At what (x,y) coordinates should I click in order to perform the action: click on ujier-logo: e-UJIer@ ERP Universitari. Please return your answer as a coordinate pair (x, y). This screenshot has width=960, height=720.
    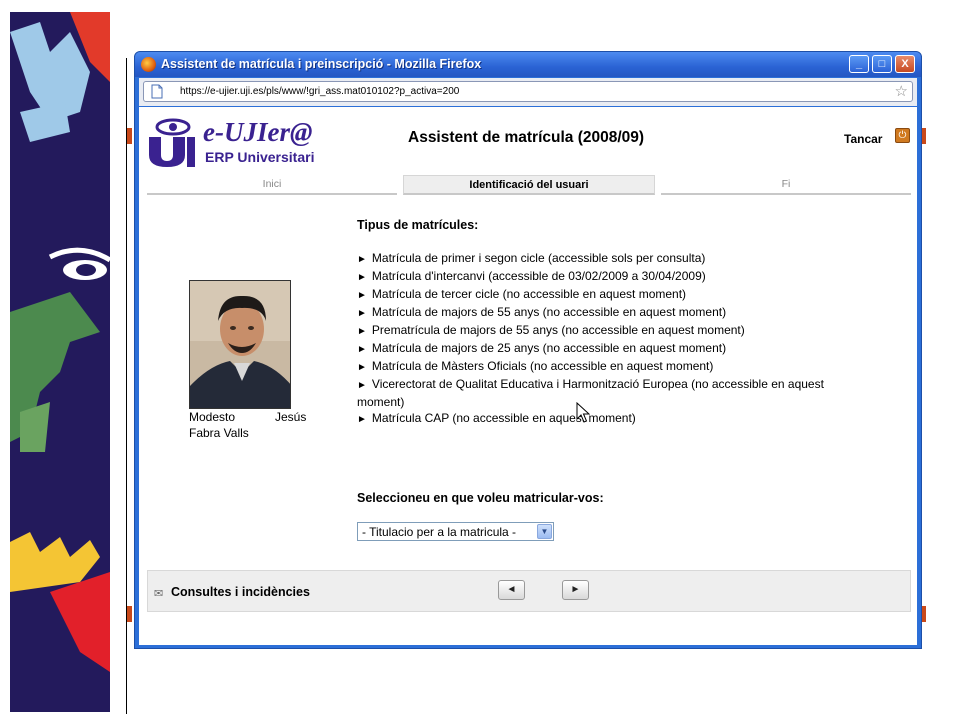
    Looking at the image, I should click on (242, 140).